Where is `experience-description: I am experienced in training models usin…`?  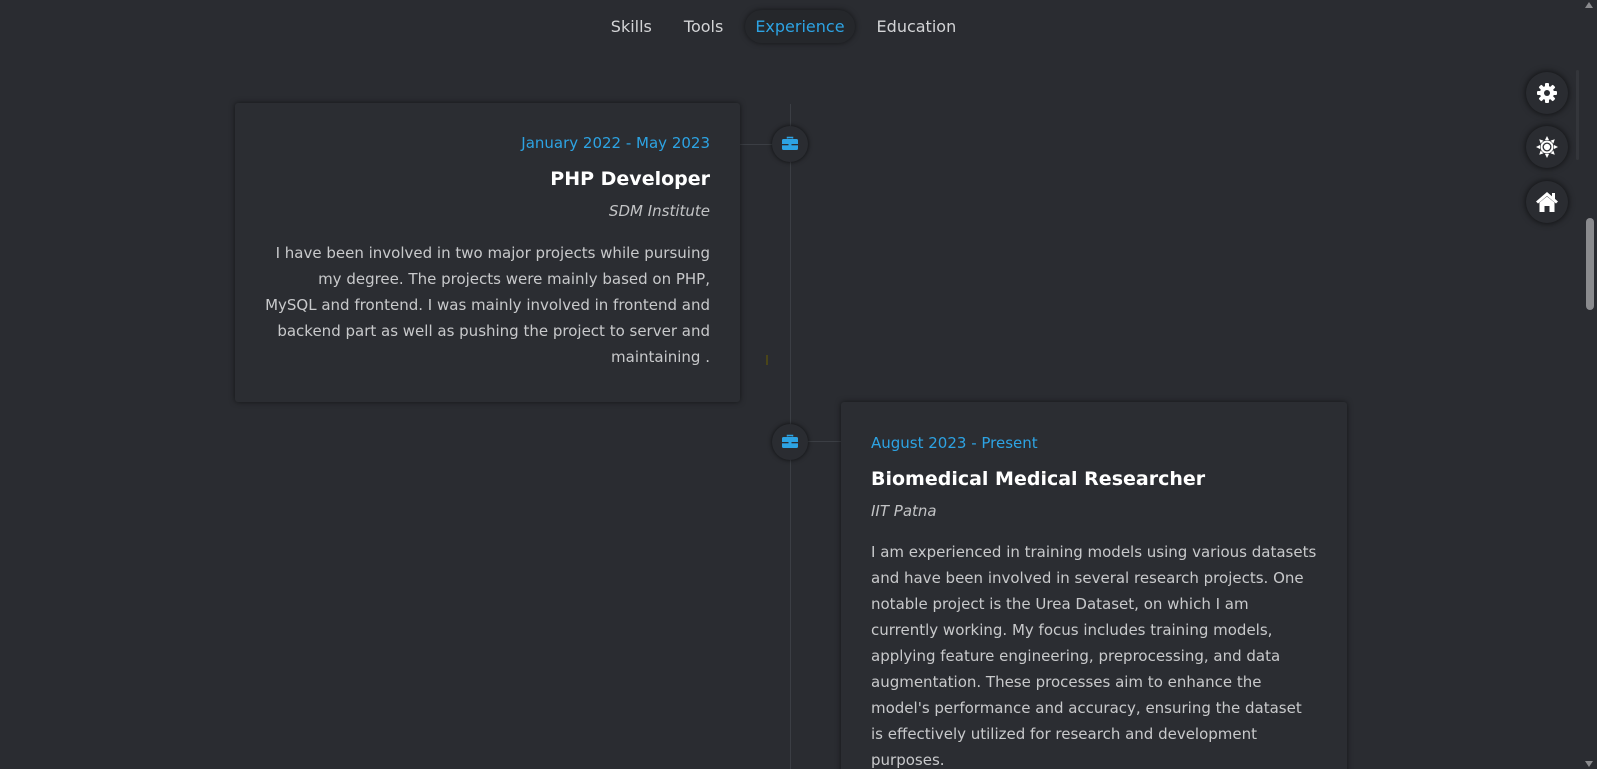 experience-description: I am experienced in training models usin… is located at coordinates (1094, 656).